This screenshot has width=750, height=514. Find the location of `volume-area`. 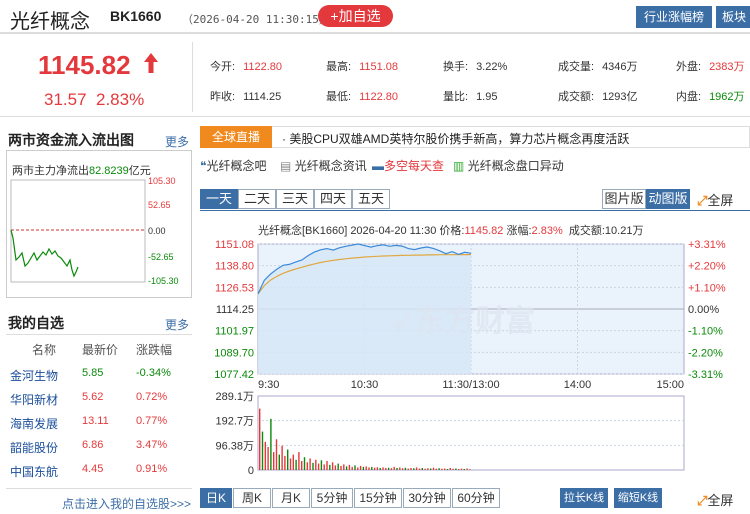

volume-area is located at coordinates (471, 433).